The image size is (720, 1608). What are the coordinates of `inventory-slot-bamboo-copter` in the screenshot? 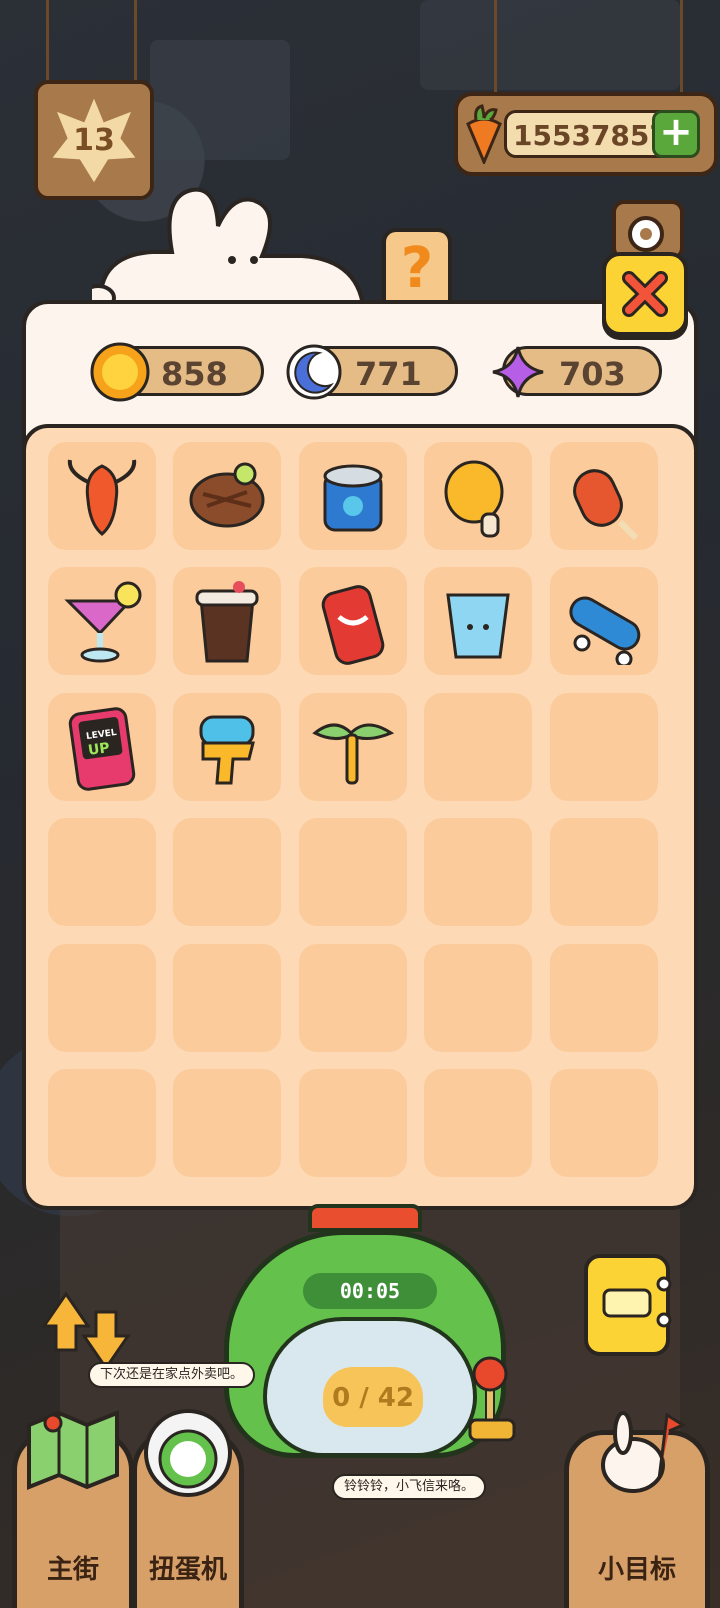 It's located at (352, 746).